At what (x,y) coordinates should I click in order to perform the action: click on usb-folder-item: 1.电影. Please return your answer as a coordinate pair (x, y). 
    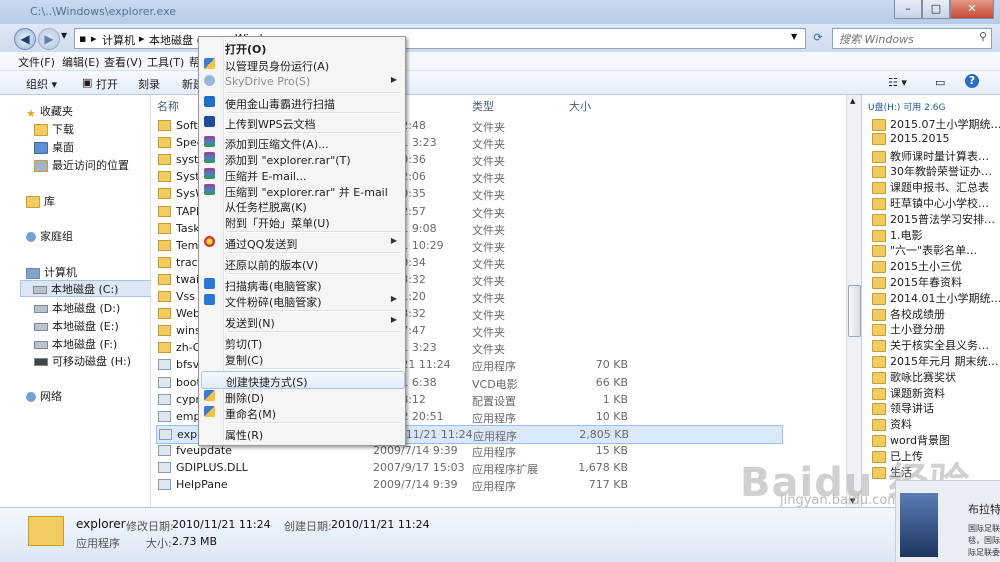
    Looking at the image, I should click on (897, 235).